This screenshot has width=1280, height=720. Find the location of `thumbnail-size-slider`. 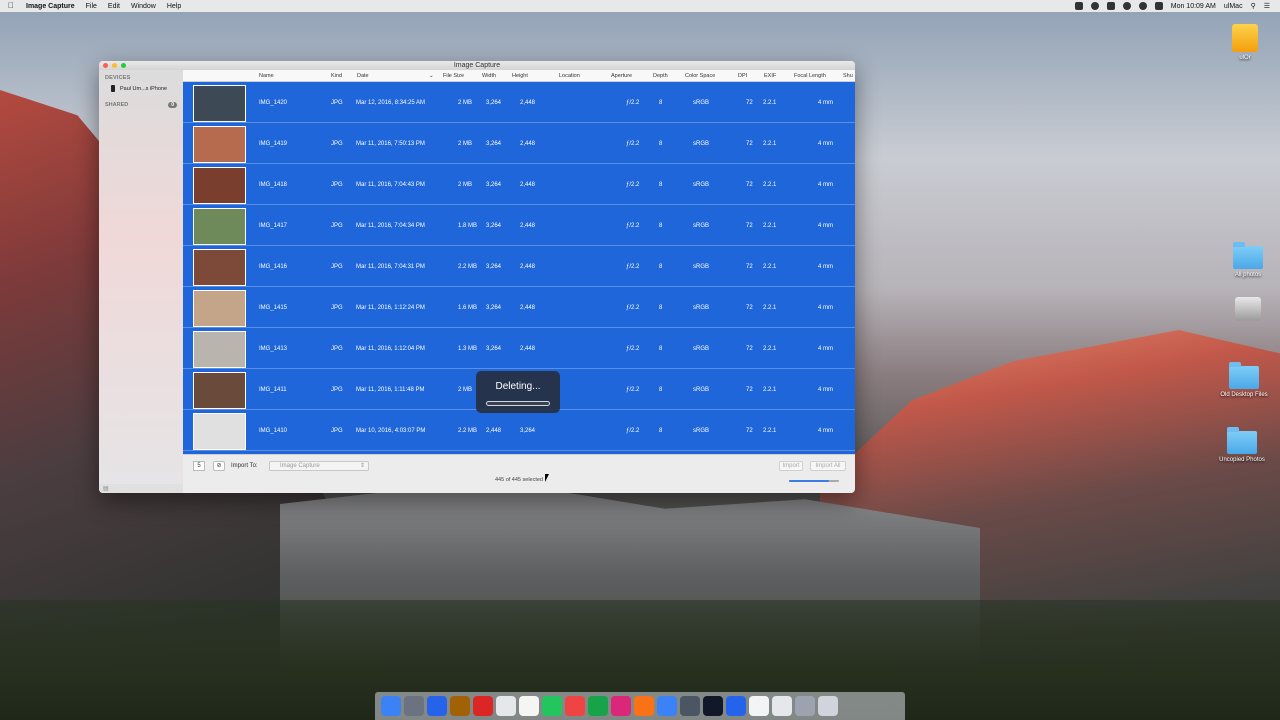

thumbnail-size-slider is located at coordinates (814, 481).